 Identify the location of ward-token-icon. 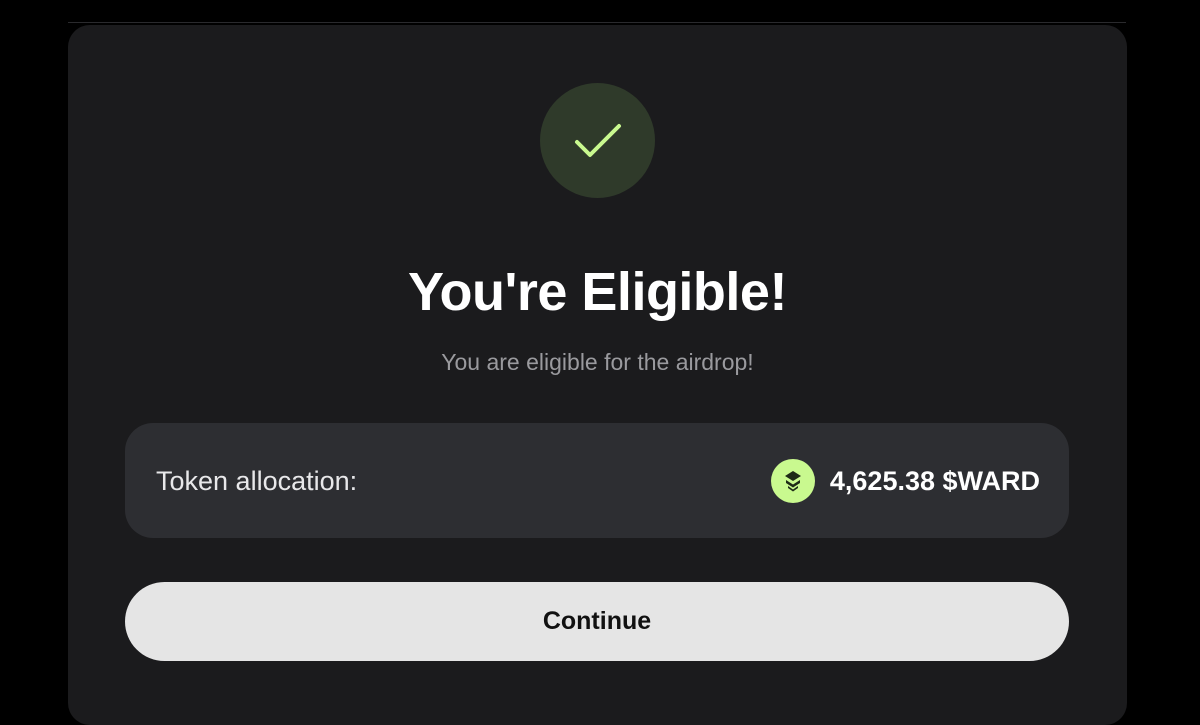
(792, 481).